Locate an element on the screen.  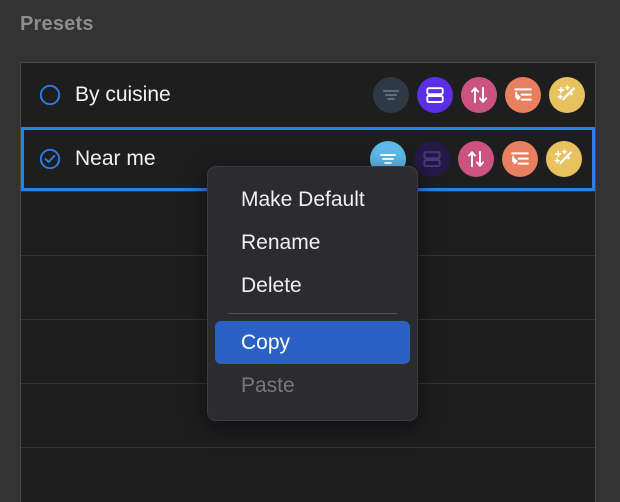
menu-separator is located at coordinates (312, 313).